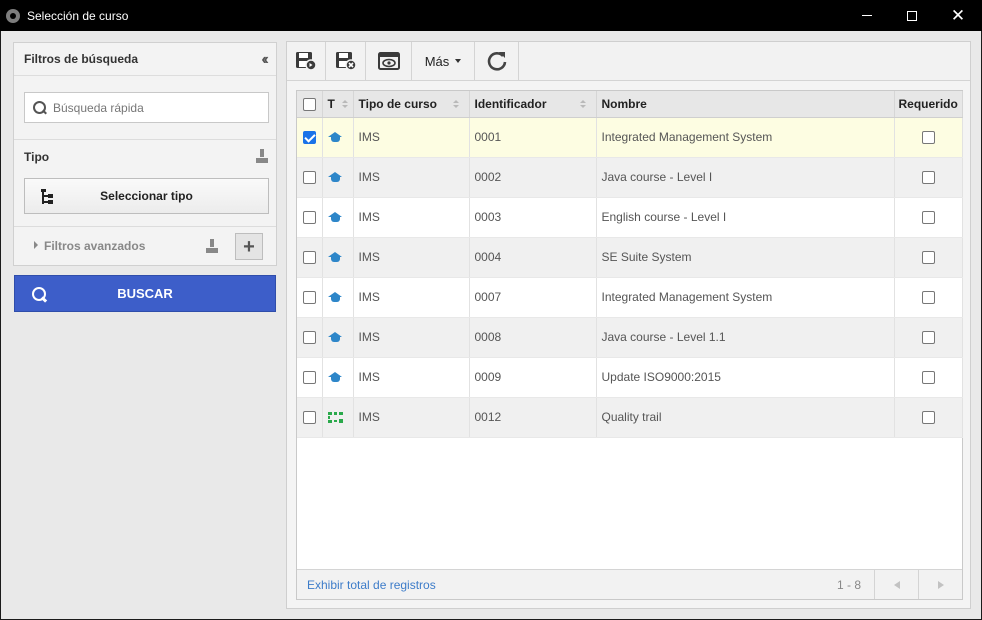 This screenshot has height=620, width=982. I want to click on add-filter-button: +, so click(249, 246).